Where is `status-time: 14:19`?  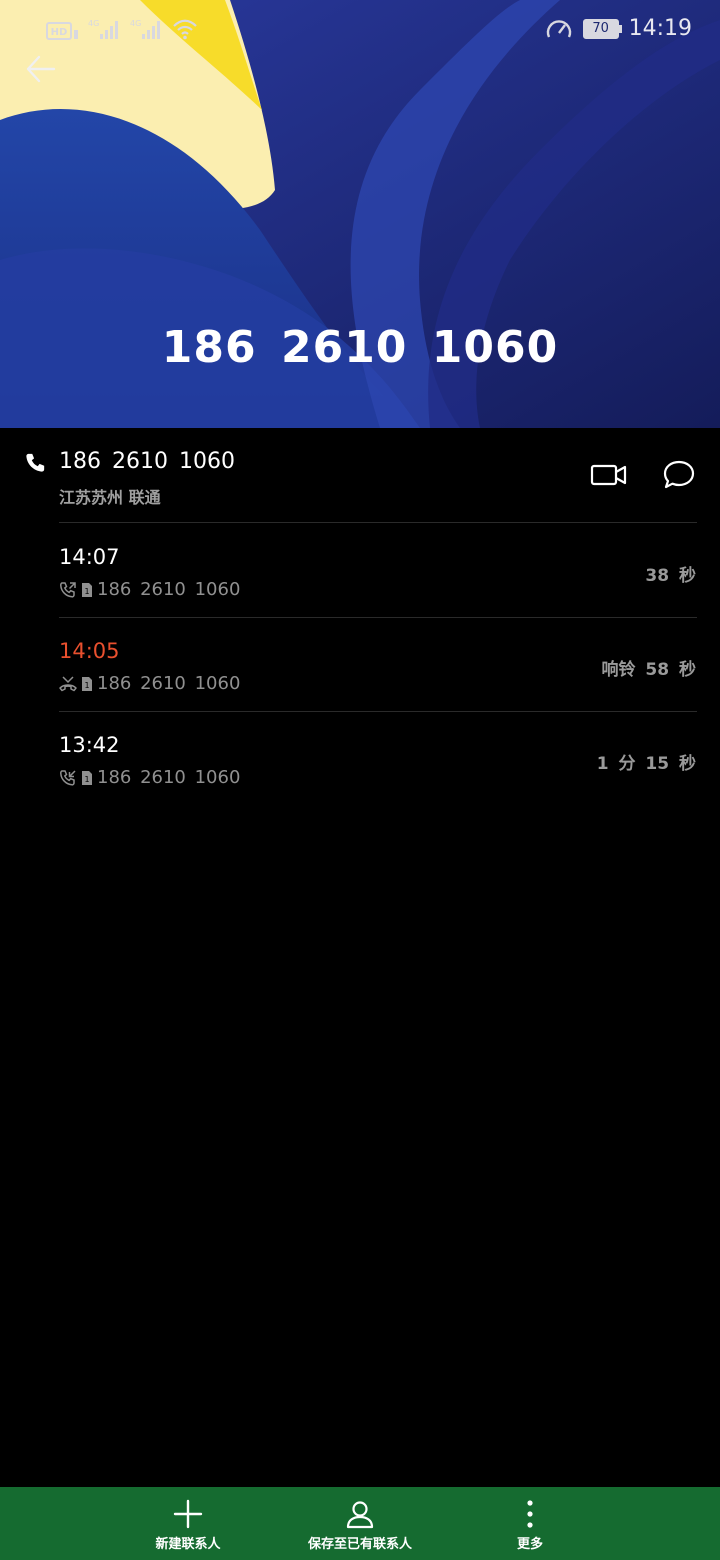
status-time: 14:19 is located at coordinates (660, 28).